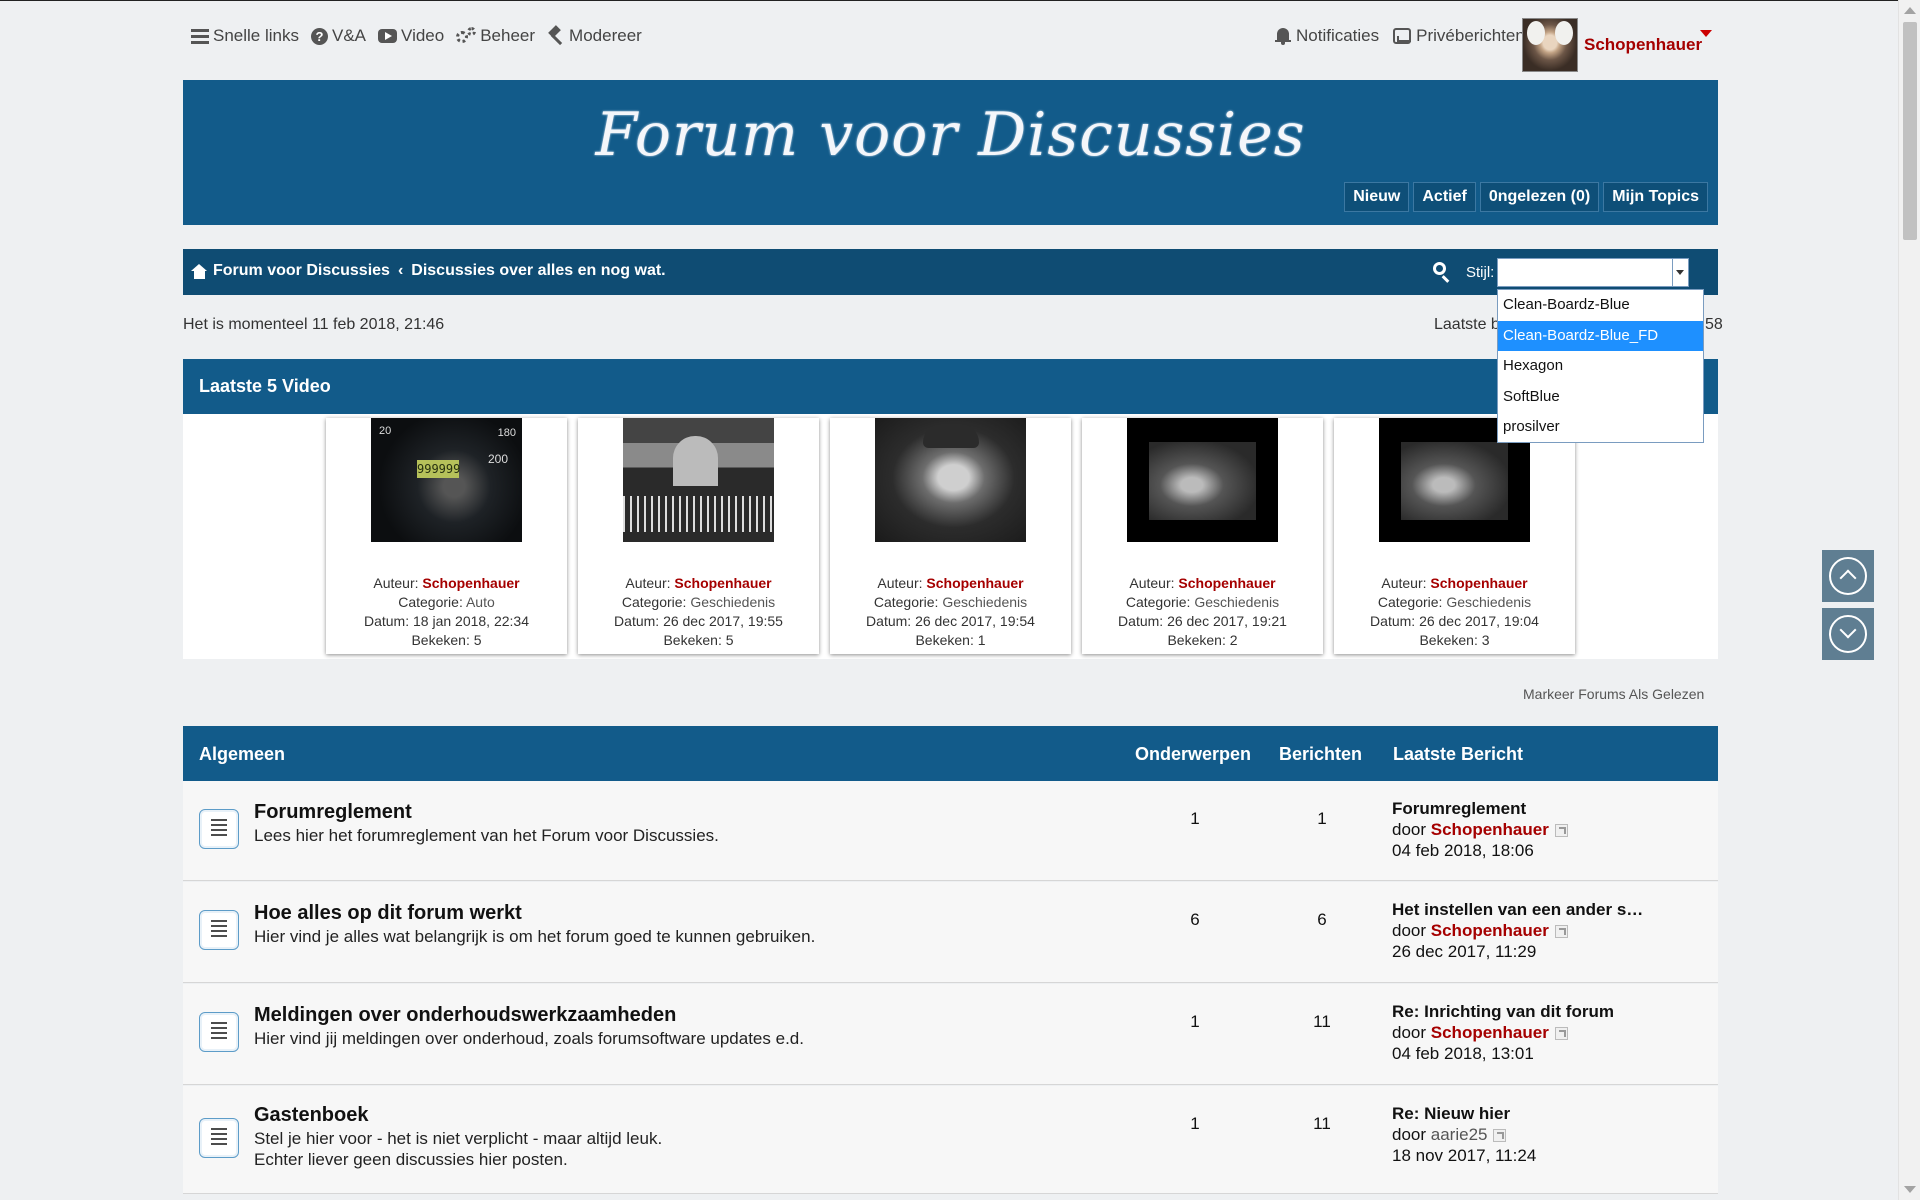  I want to click on notifications-link: Notificaties, so click(1327, 36).